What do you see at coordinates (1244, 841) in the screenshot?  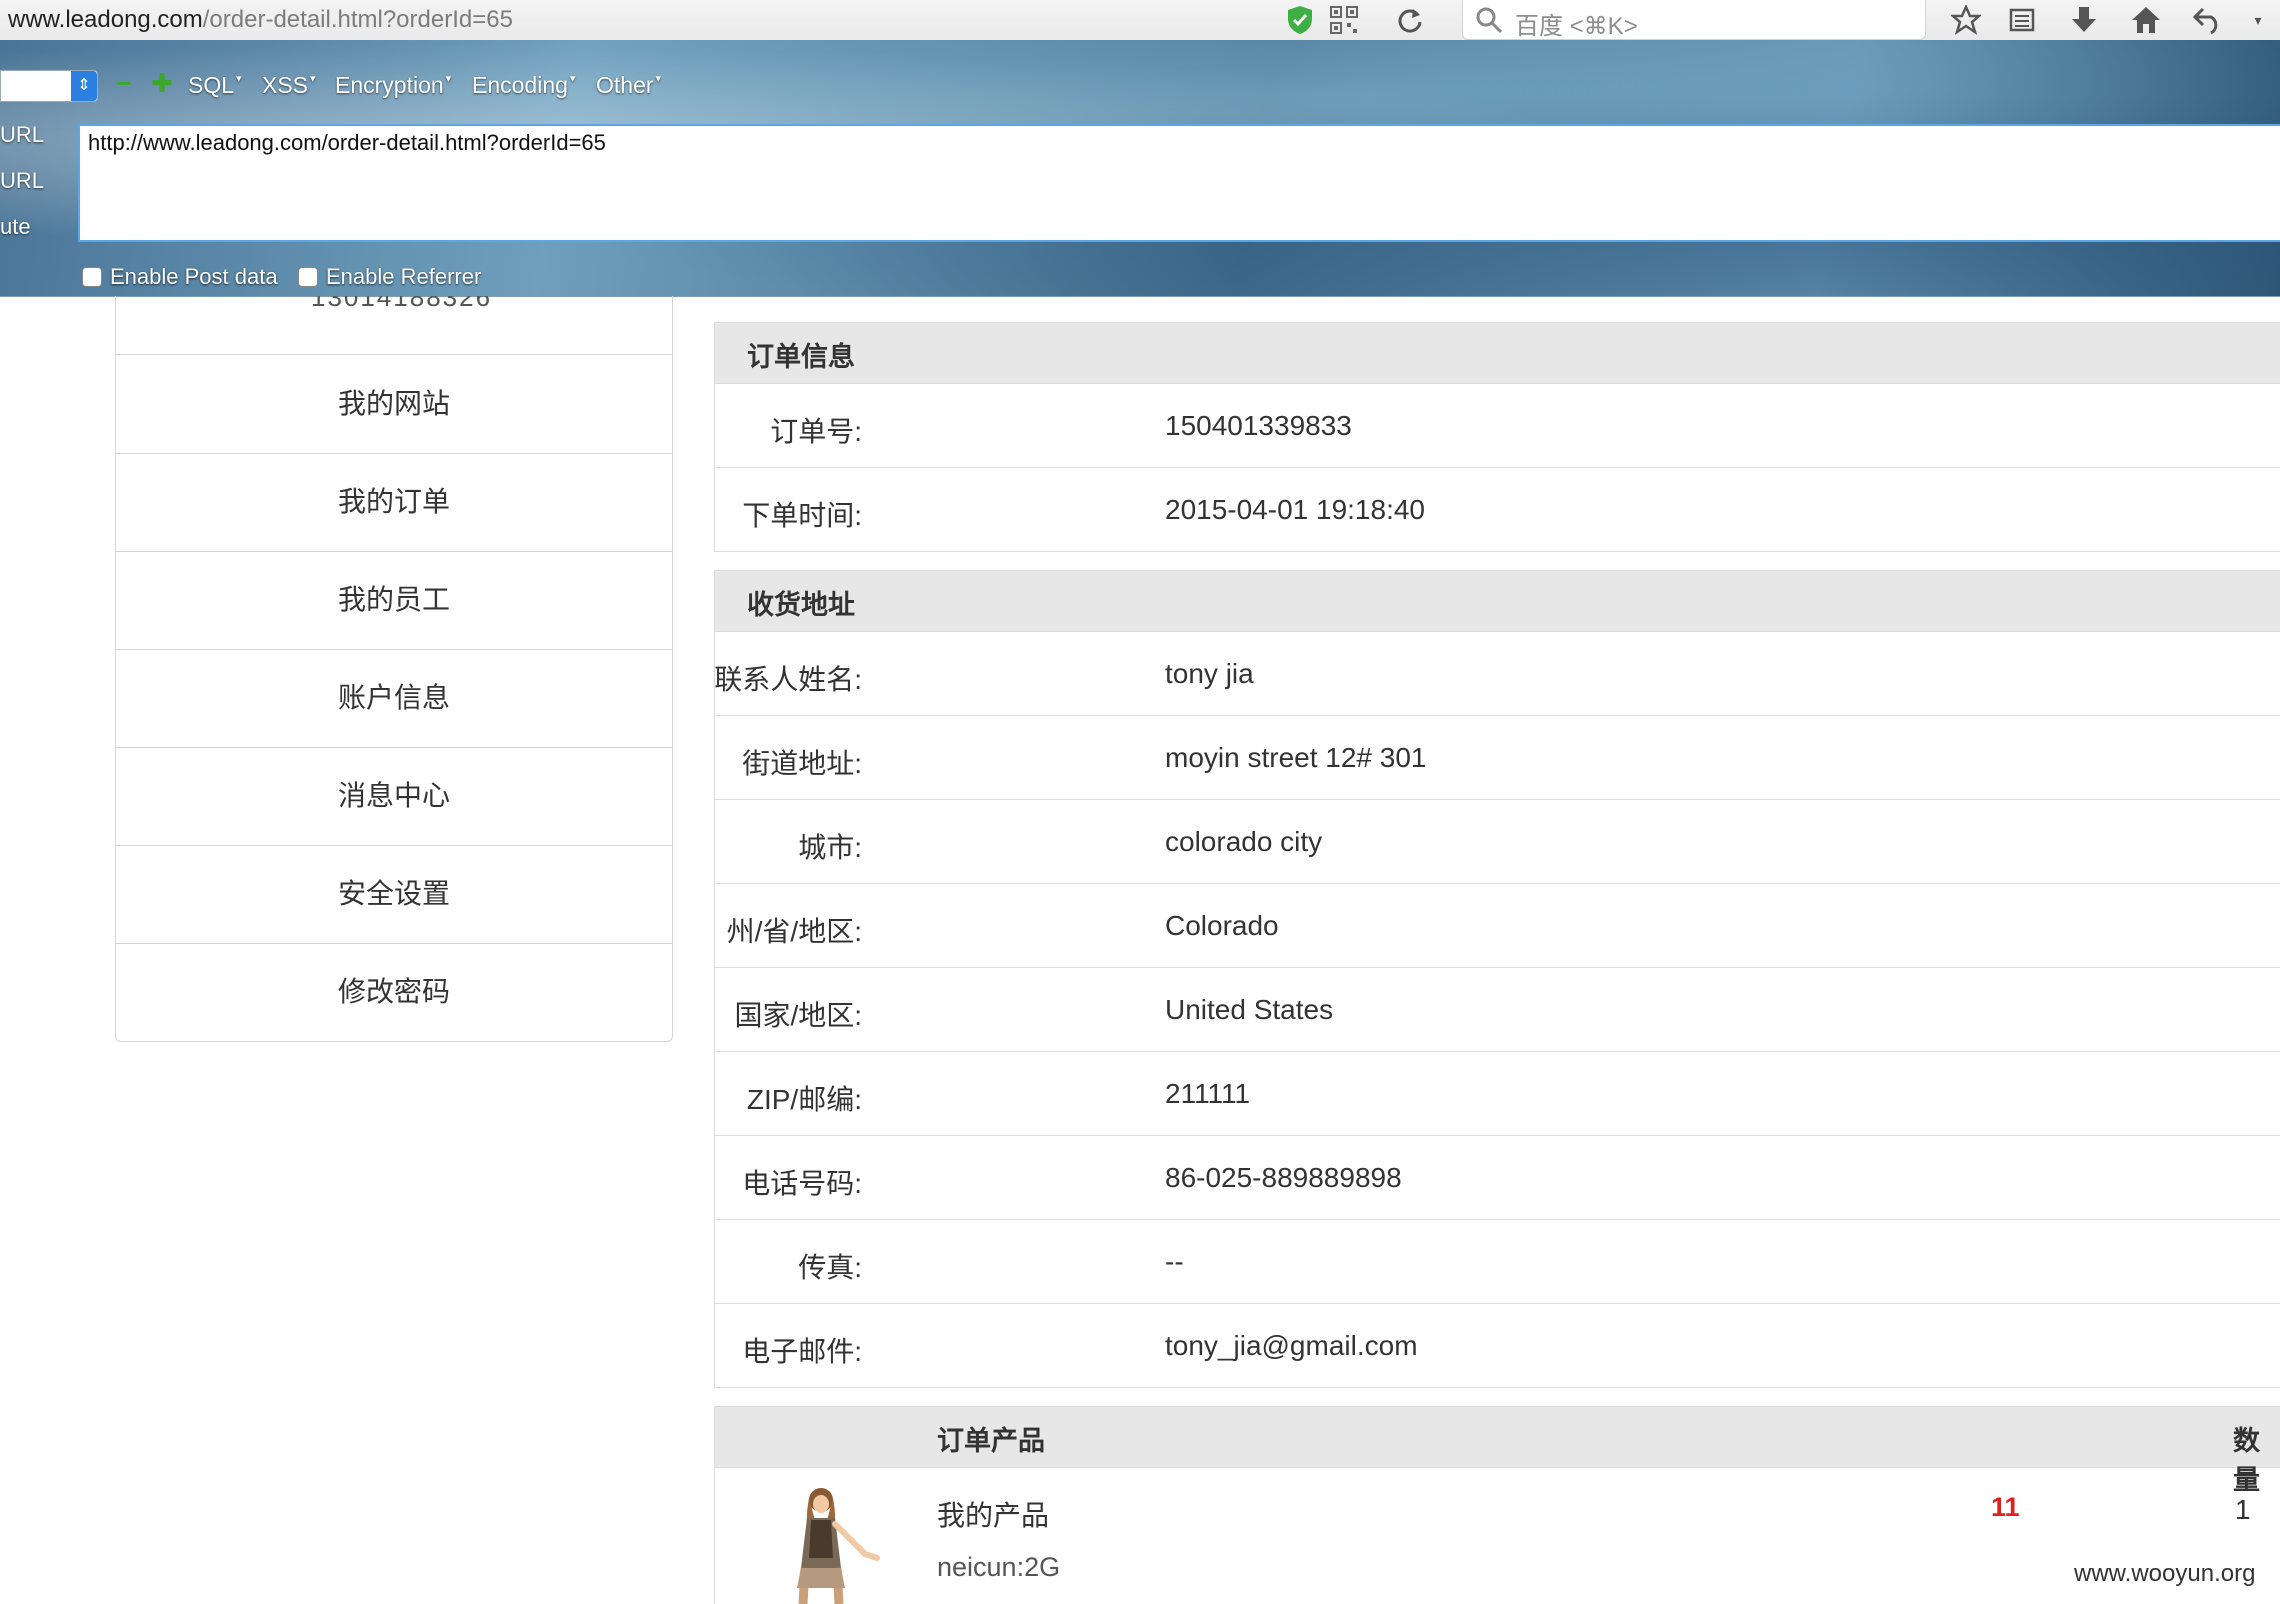 I see `city-value: colorado city` at bounding box center [1244, 841].